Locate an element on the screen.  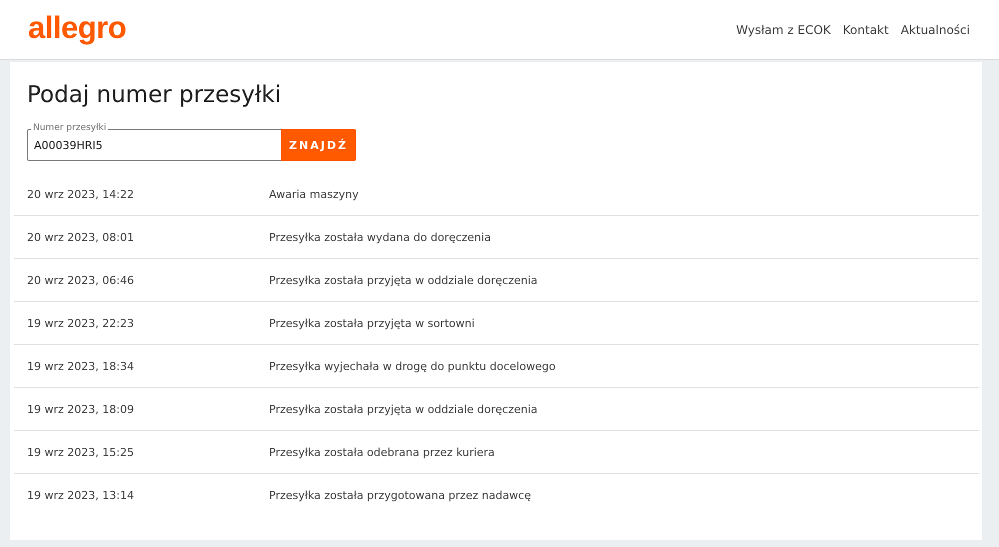
nav-link: Kontakt is located at coordinates (865, 29).